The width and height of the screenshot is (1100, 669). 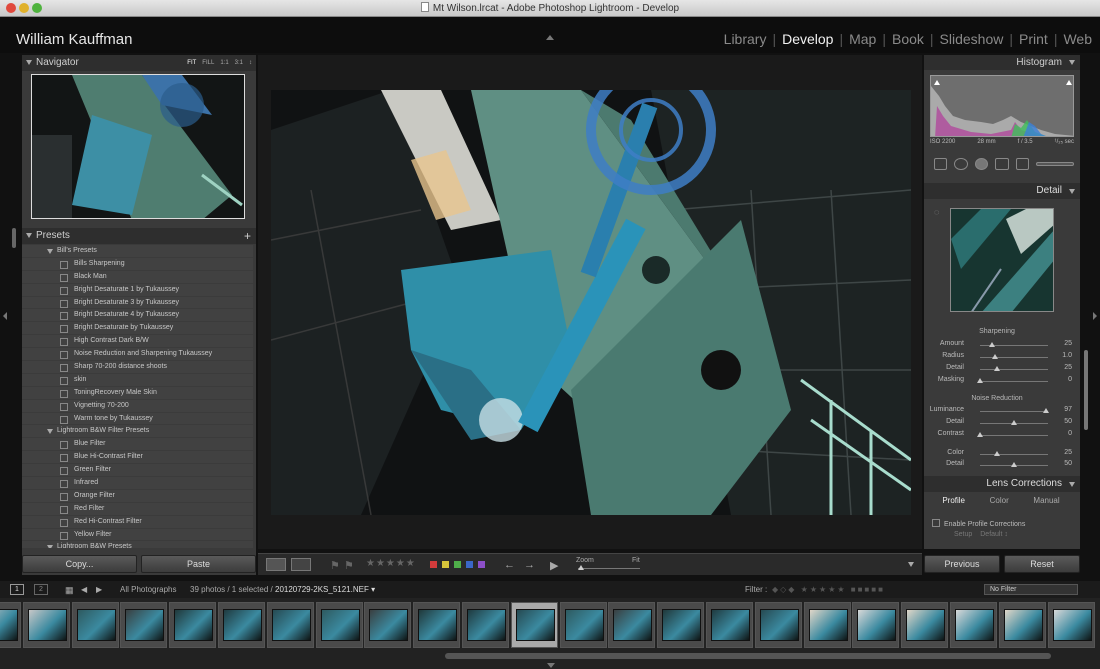 What do you see at coordinates (1002, 484) in the screenshot?
I see `lens-corrections-header: Lens Corrections` at bounding box center [1002, 484].